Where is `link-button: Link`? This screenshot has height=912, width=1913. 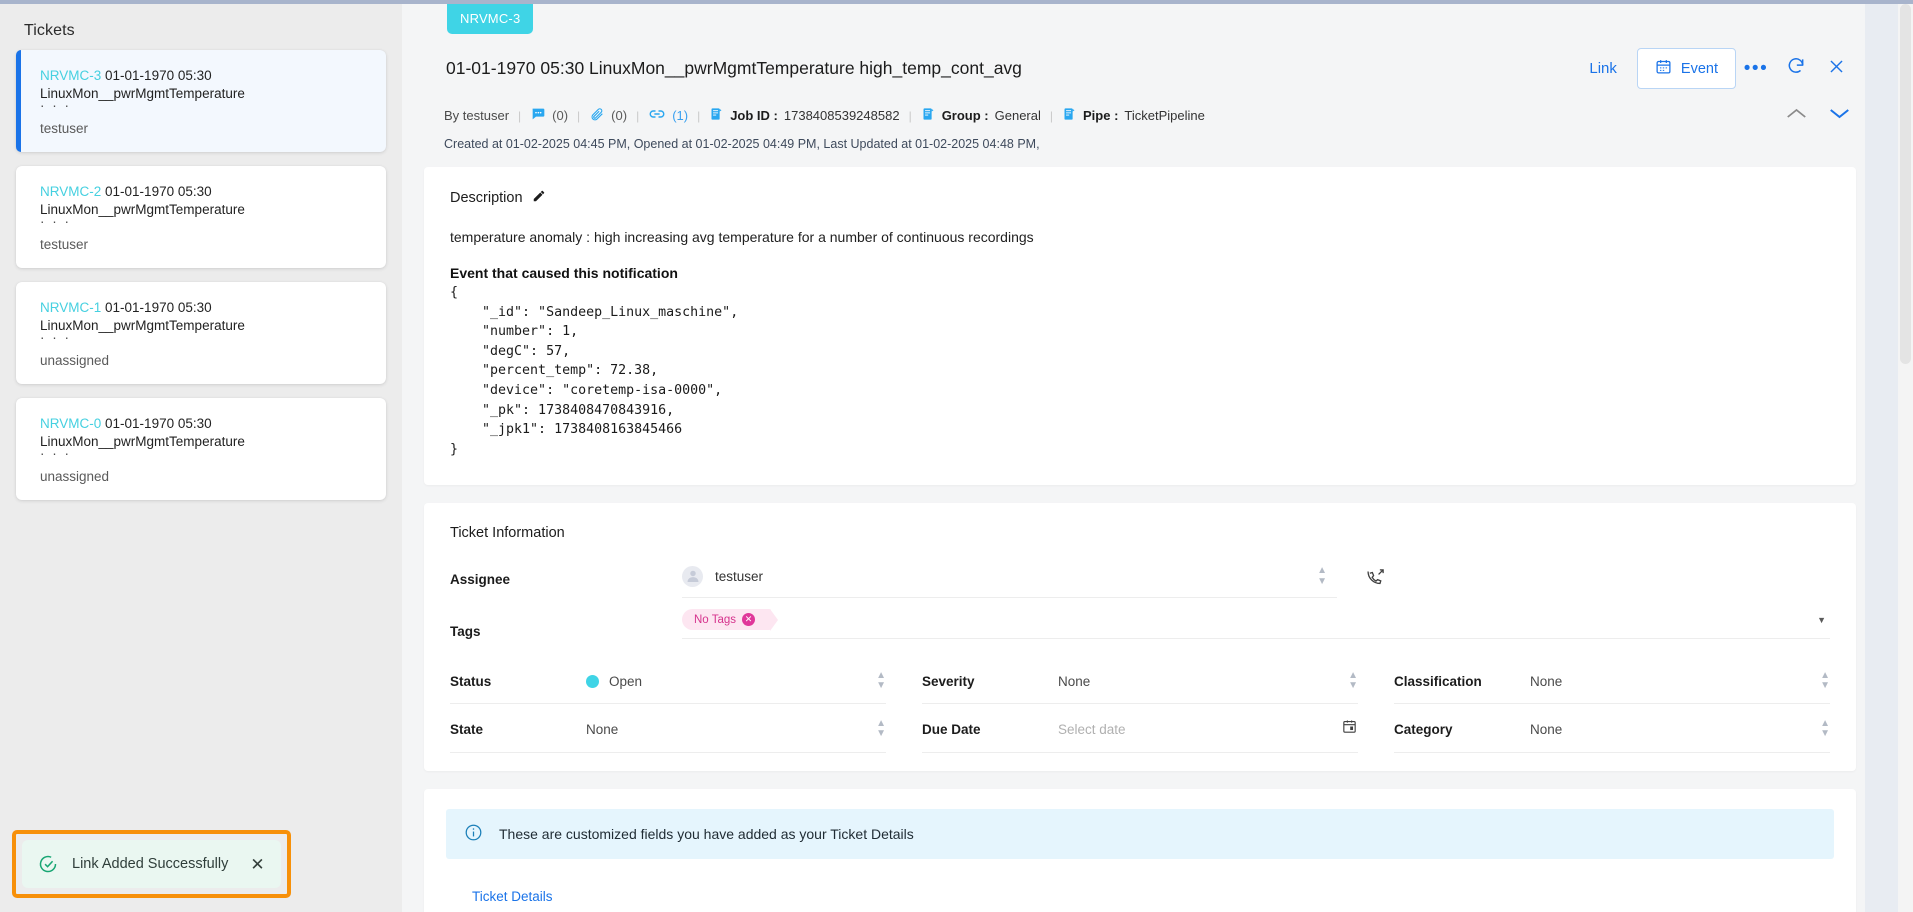 link-button: Link is located at coordinates (1603, 68).